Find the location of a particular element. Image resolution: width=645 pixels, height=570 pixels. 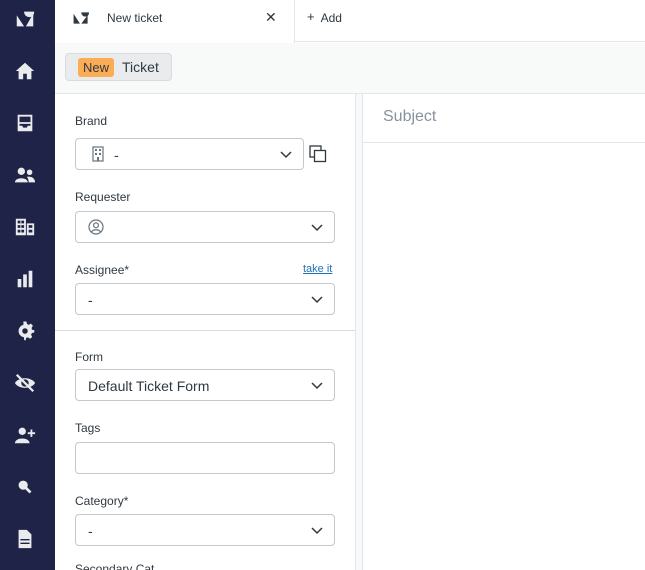

tab-new-ticket: New ticket ✕ is located at coordinates (175, 21).